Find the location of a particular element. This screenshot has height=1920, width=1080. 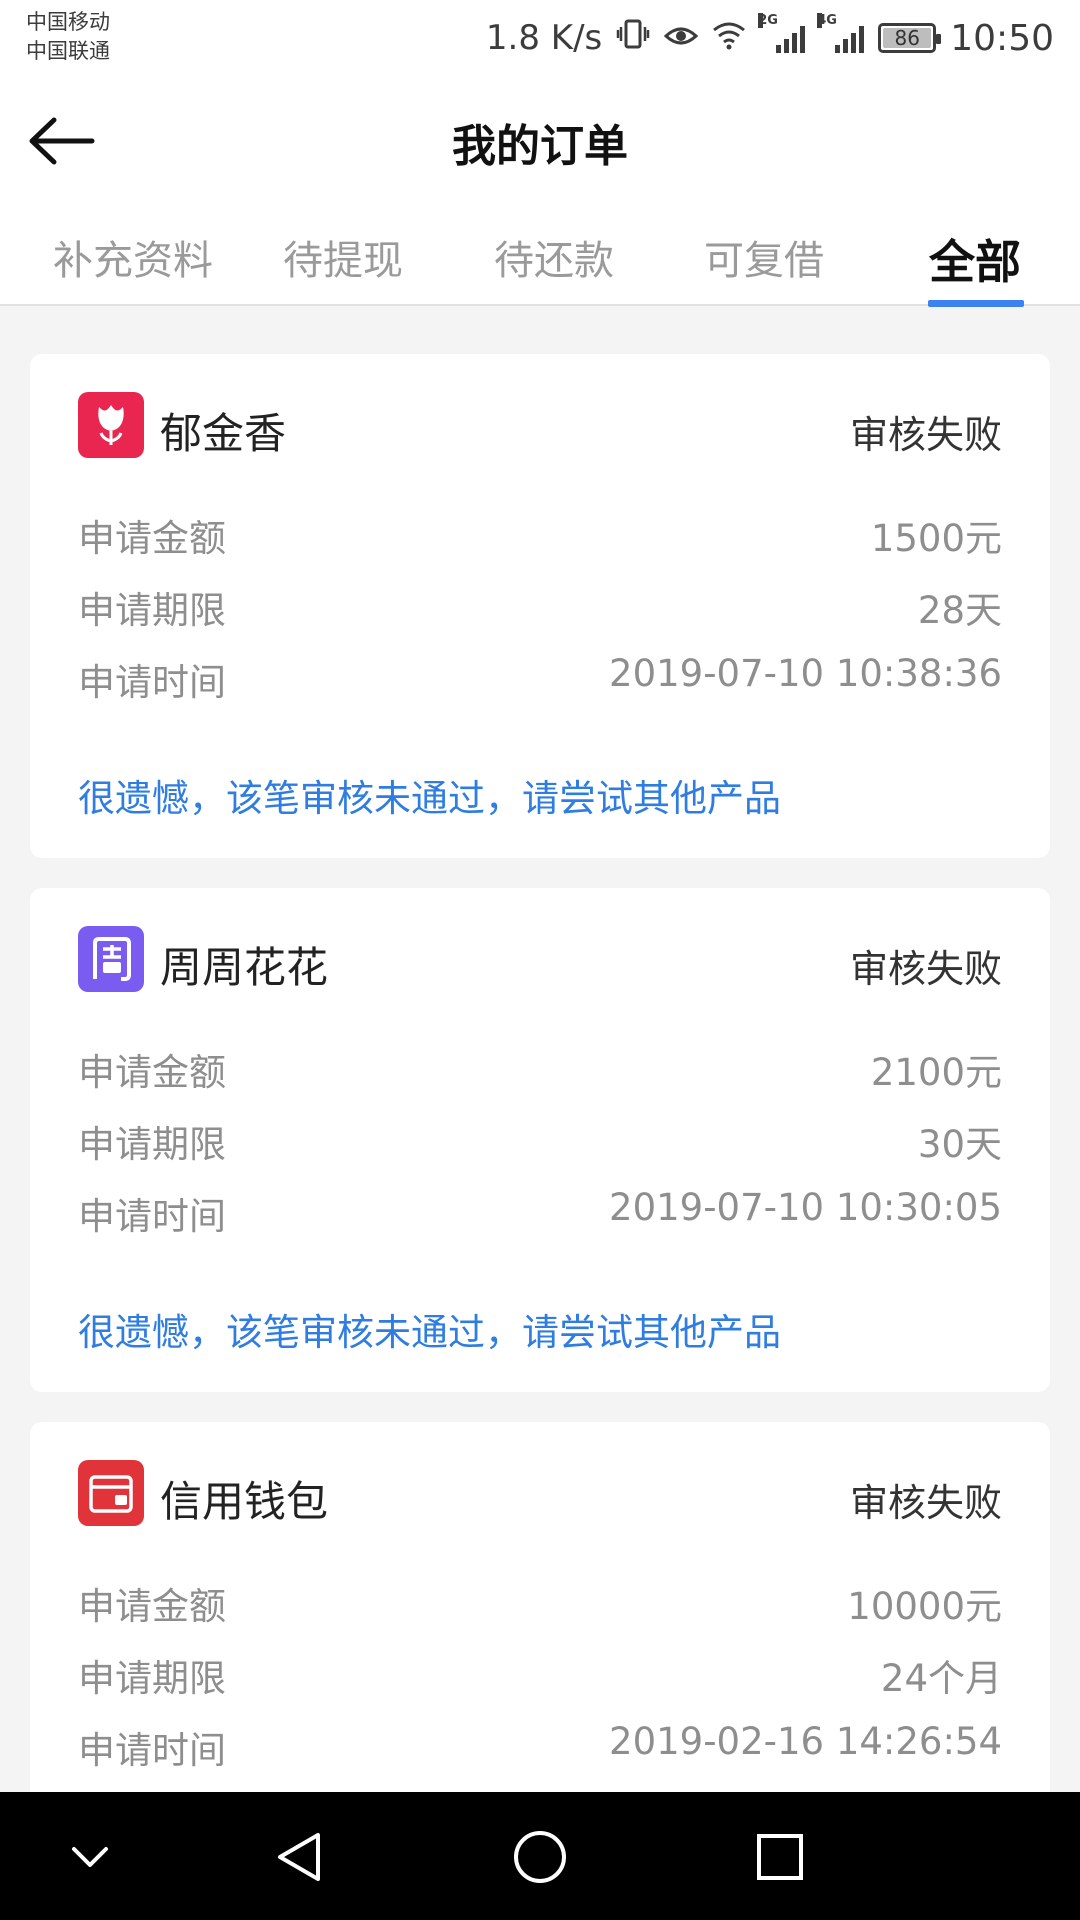

chevron-down-icon is located at coordinates (90, 1857).